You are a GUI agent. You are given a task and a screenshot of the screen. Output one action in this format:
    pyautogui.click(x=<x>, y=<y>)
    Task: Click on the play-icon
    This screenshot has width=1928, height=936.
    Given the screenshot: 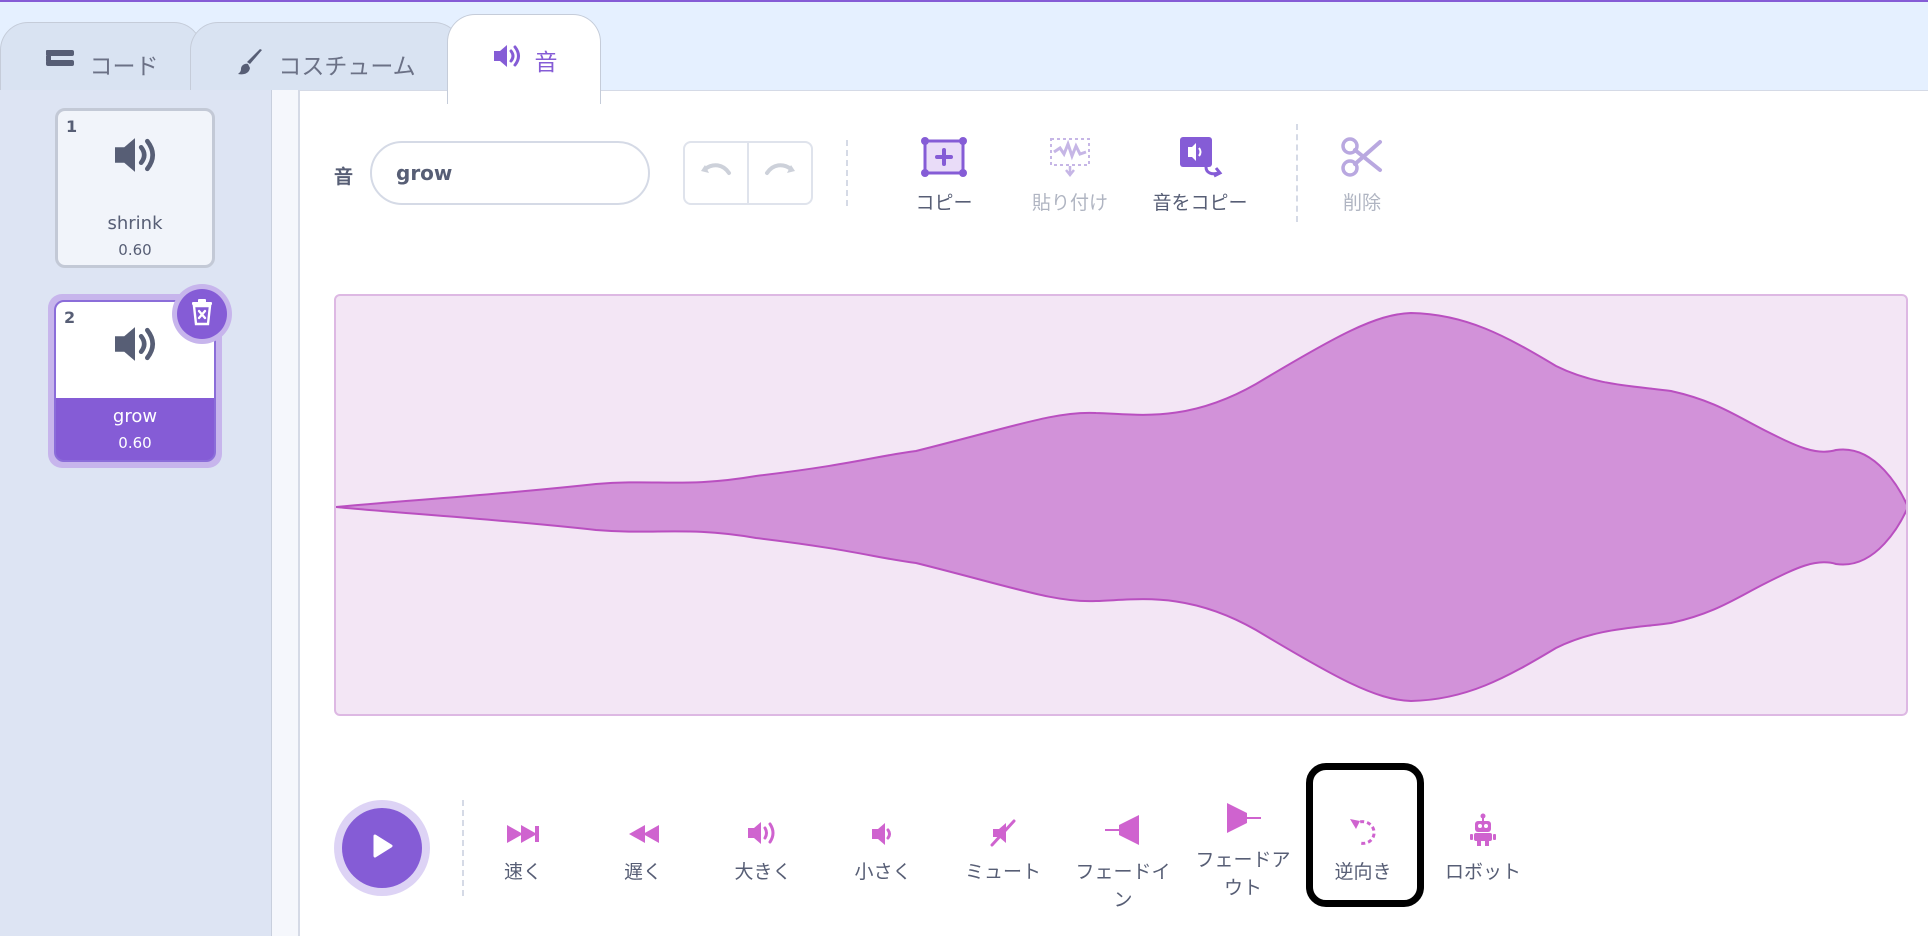 What is the action you would take?
    pyautogui.click(x=382, y=848)
    